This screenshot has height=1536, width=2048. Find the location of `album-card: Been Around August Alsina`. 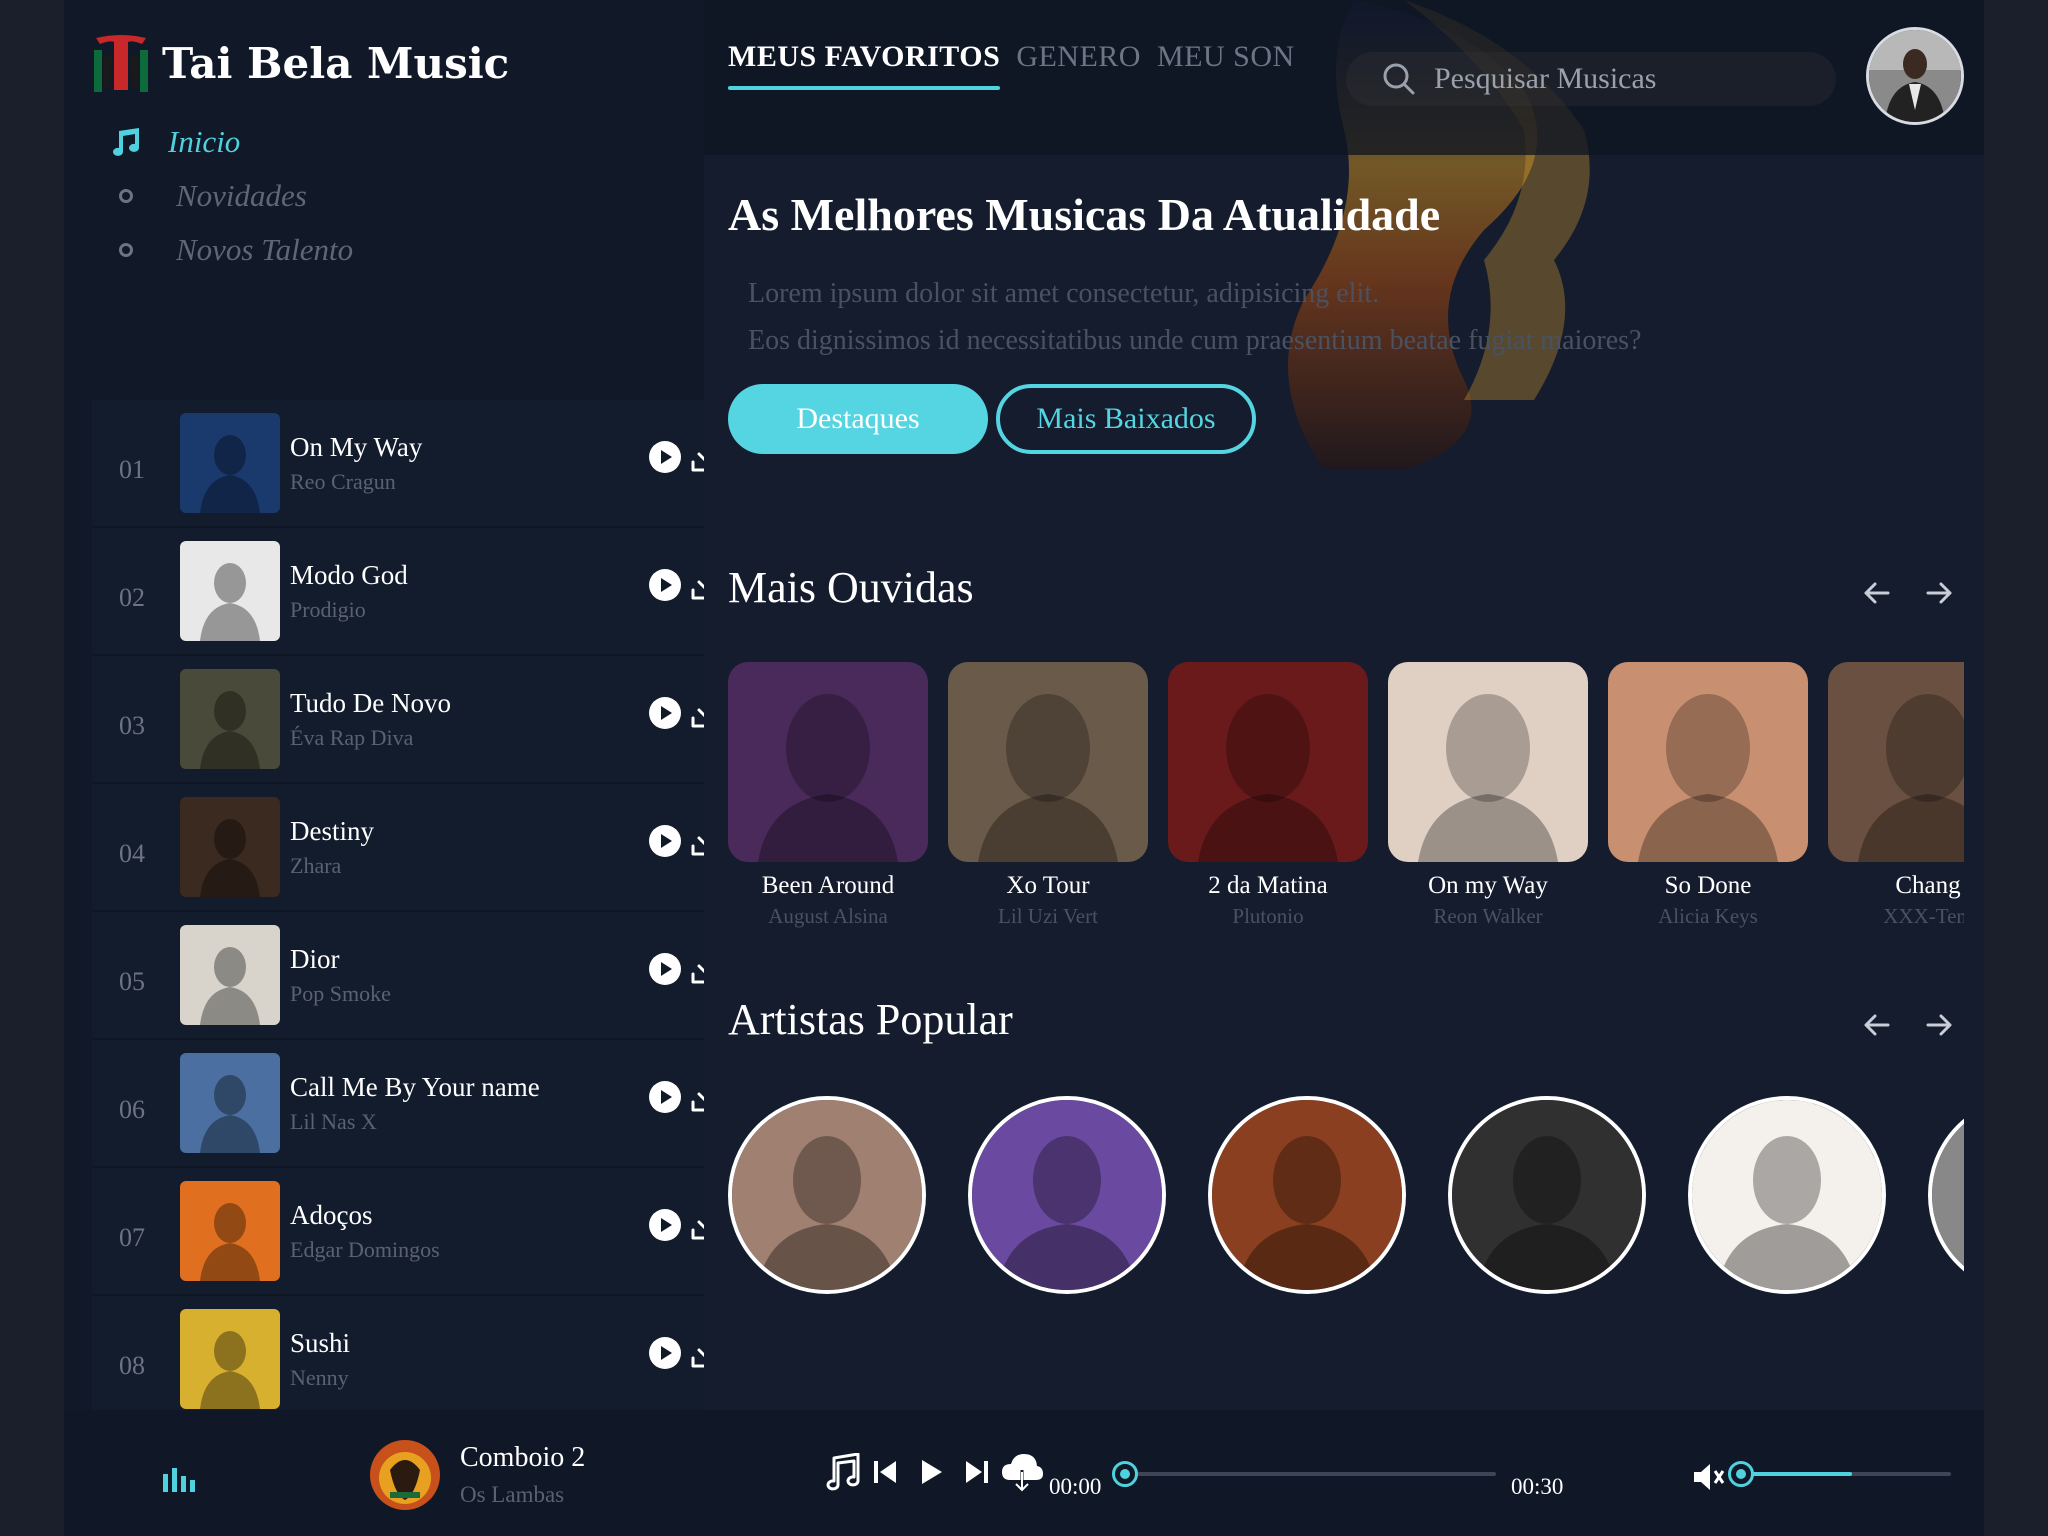

album-card: Been Around August Alsina is located at coordinates (828, 795).